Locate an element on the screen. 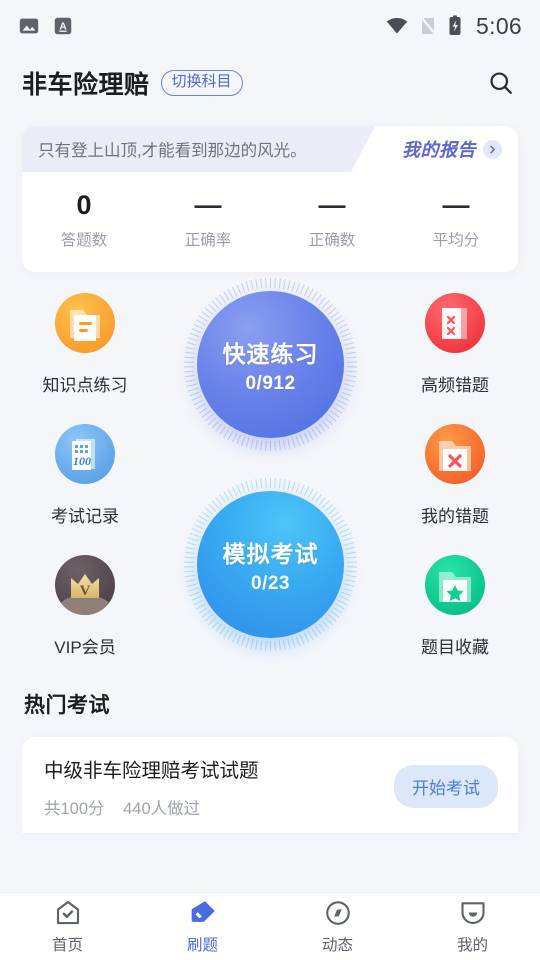 This screenshot has height=960, width=540. profile-icon is located at coordinates (472, 913).